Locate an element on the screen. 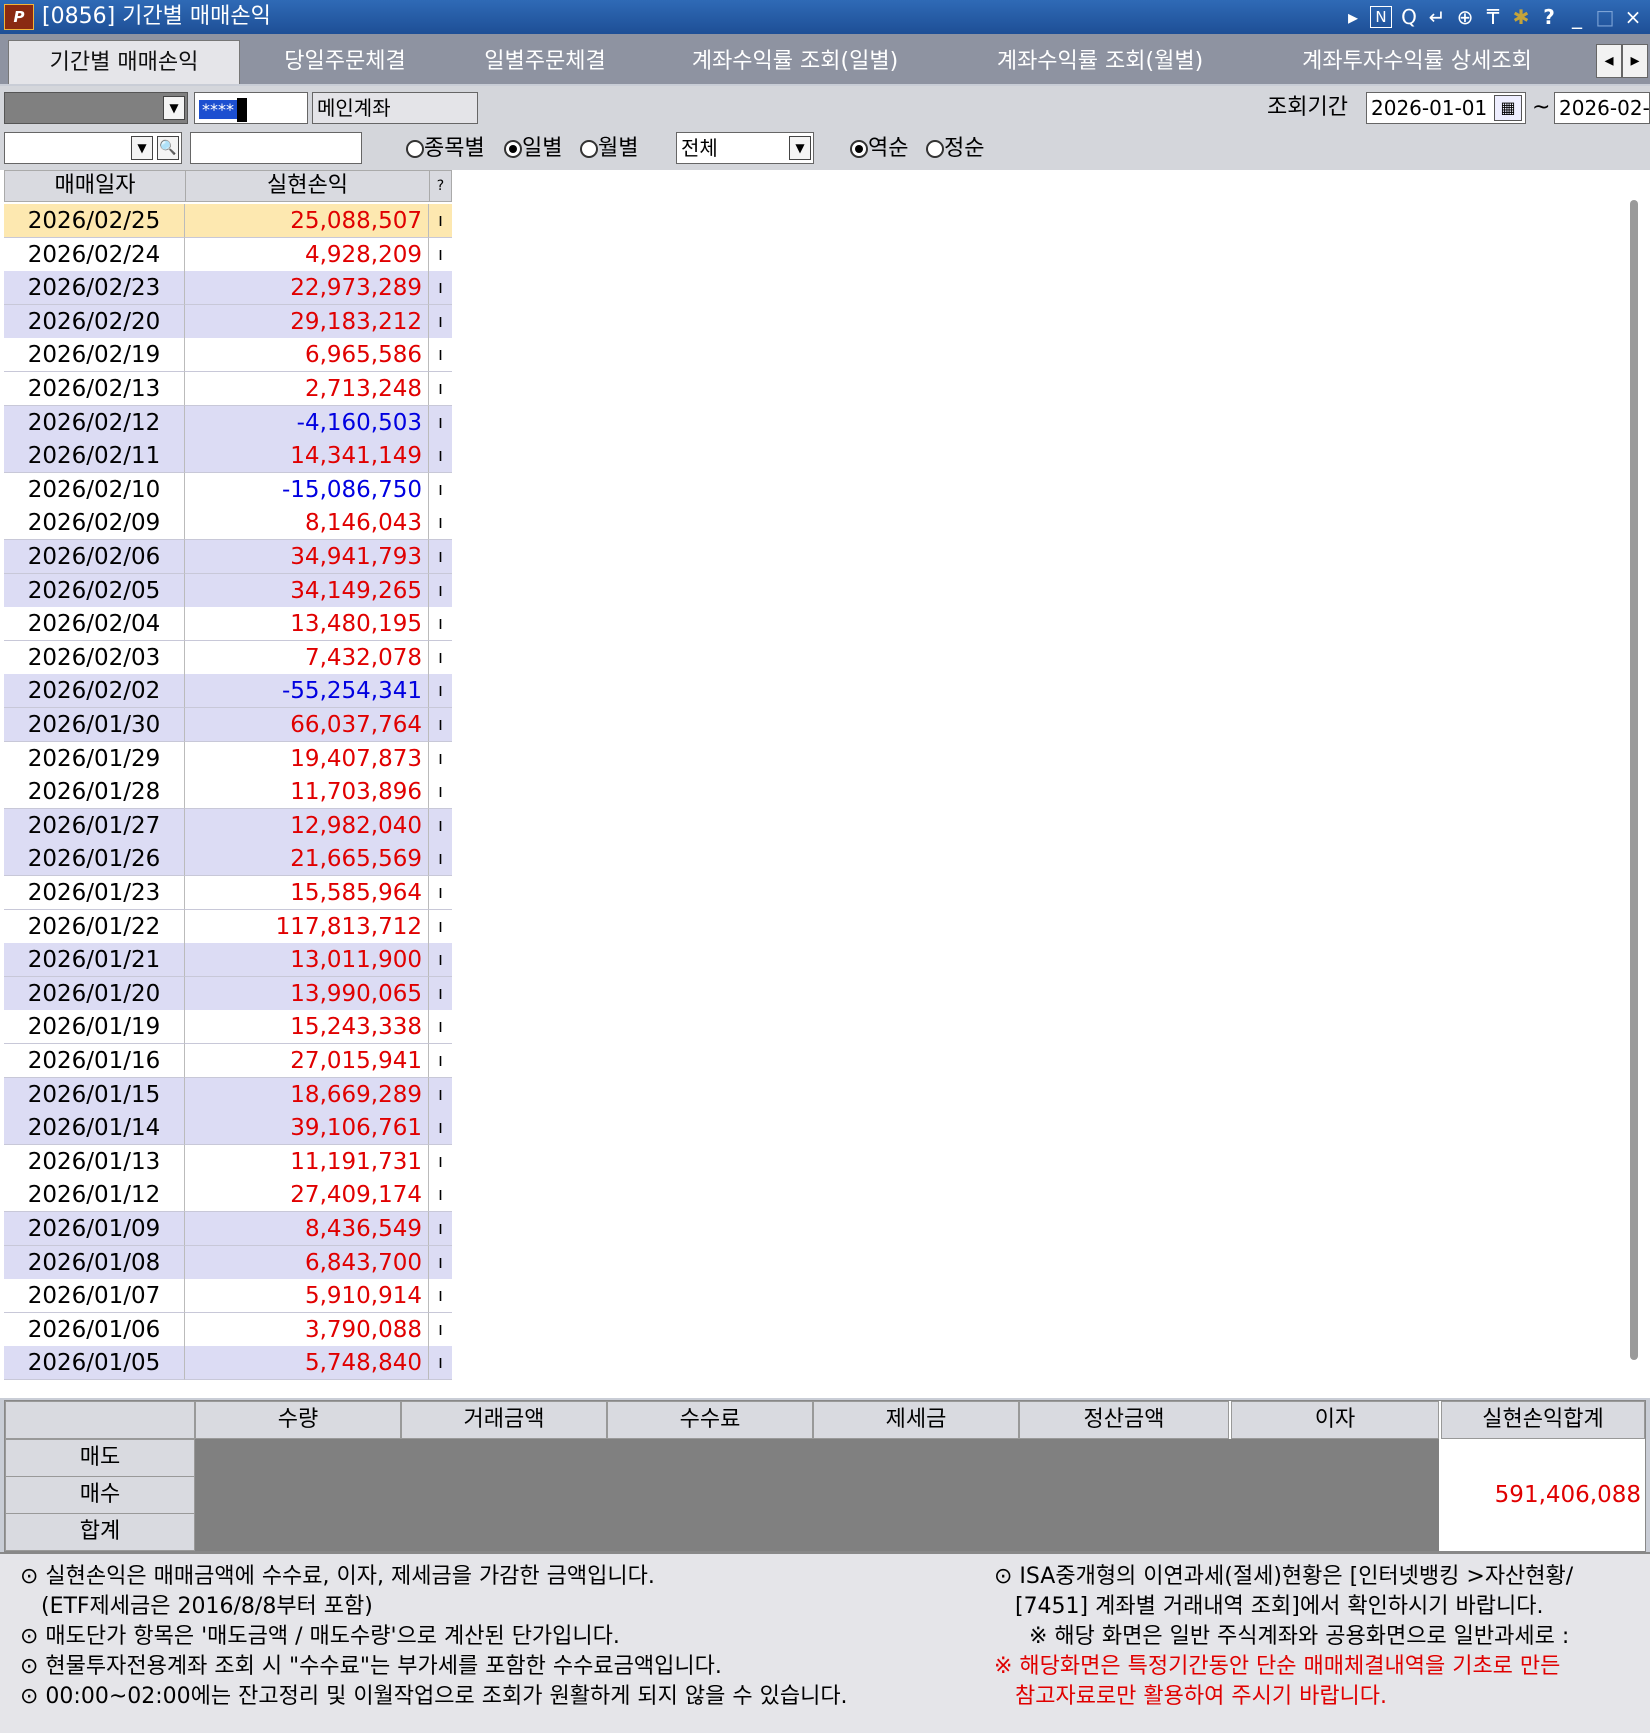  table-row: 2026/02/09 8,146,043 ı is located at coordinates (228, 523).